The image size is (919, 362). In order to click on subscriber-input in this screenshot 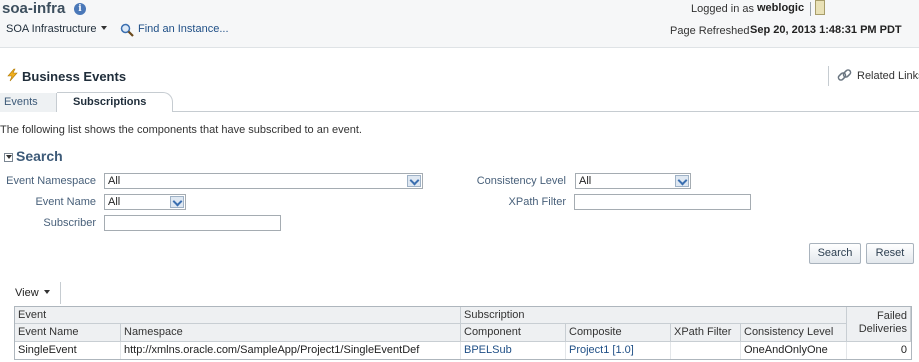, I will do `click(192, 223)`.